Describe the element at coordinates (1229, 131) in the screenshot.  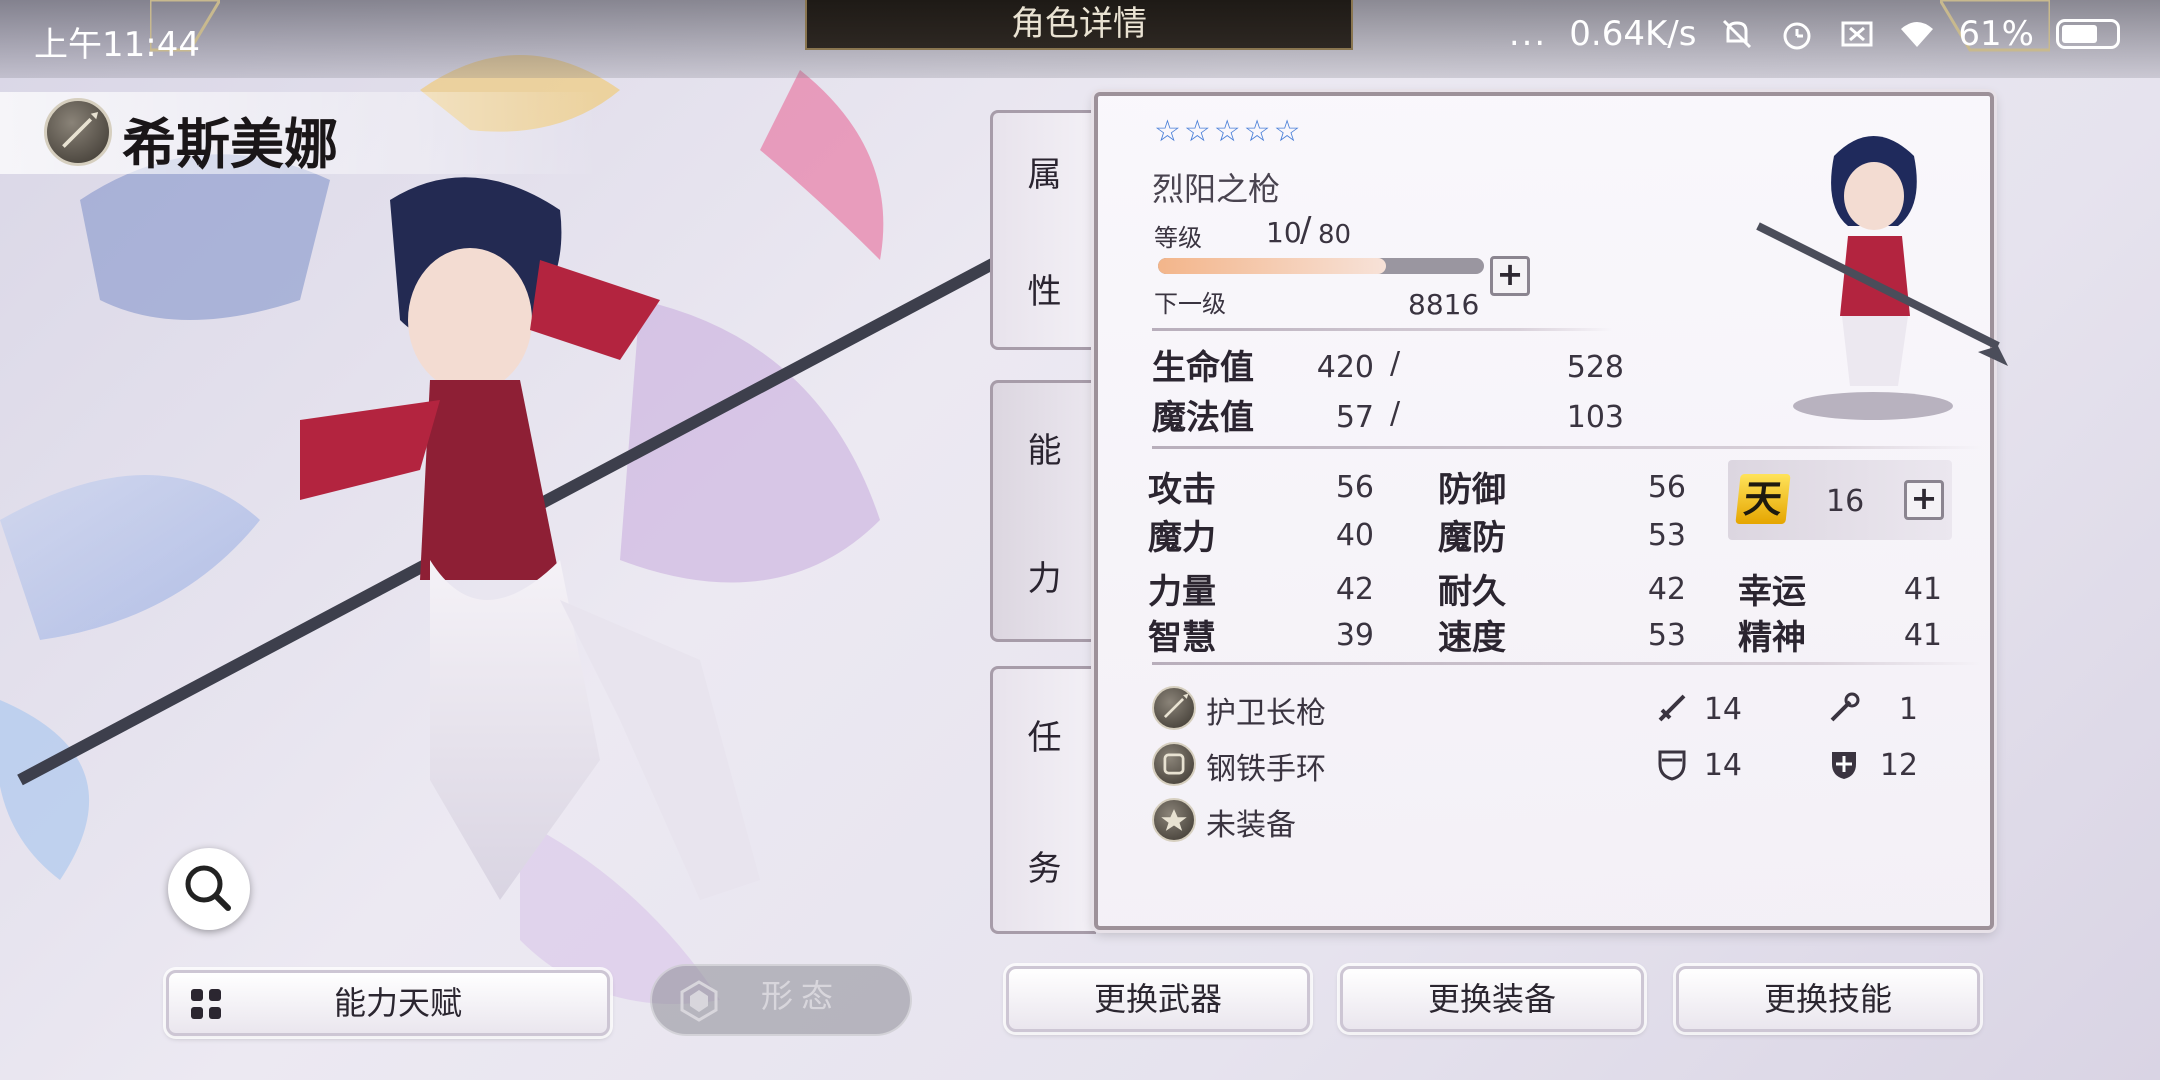
I see `rarity-stars: ☆☆☆☆☆` at that location.